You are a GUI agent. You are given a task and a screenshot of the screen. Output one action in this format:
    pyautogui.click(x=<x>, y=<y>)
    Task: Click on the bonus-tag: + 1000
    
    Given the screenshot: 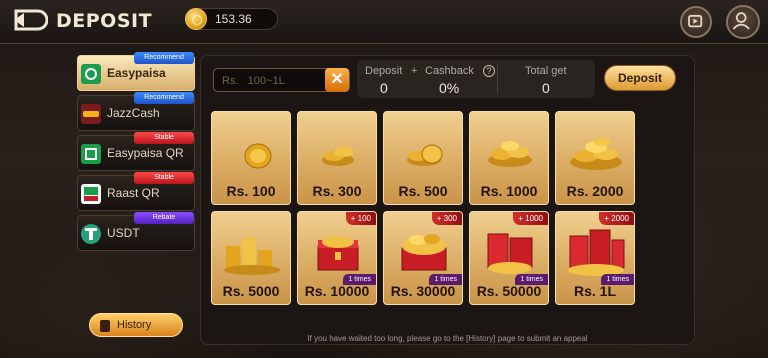 What is the action you would take?
    pyautogui.click(x=530, y=218)
    